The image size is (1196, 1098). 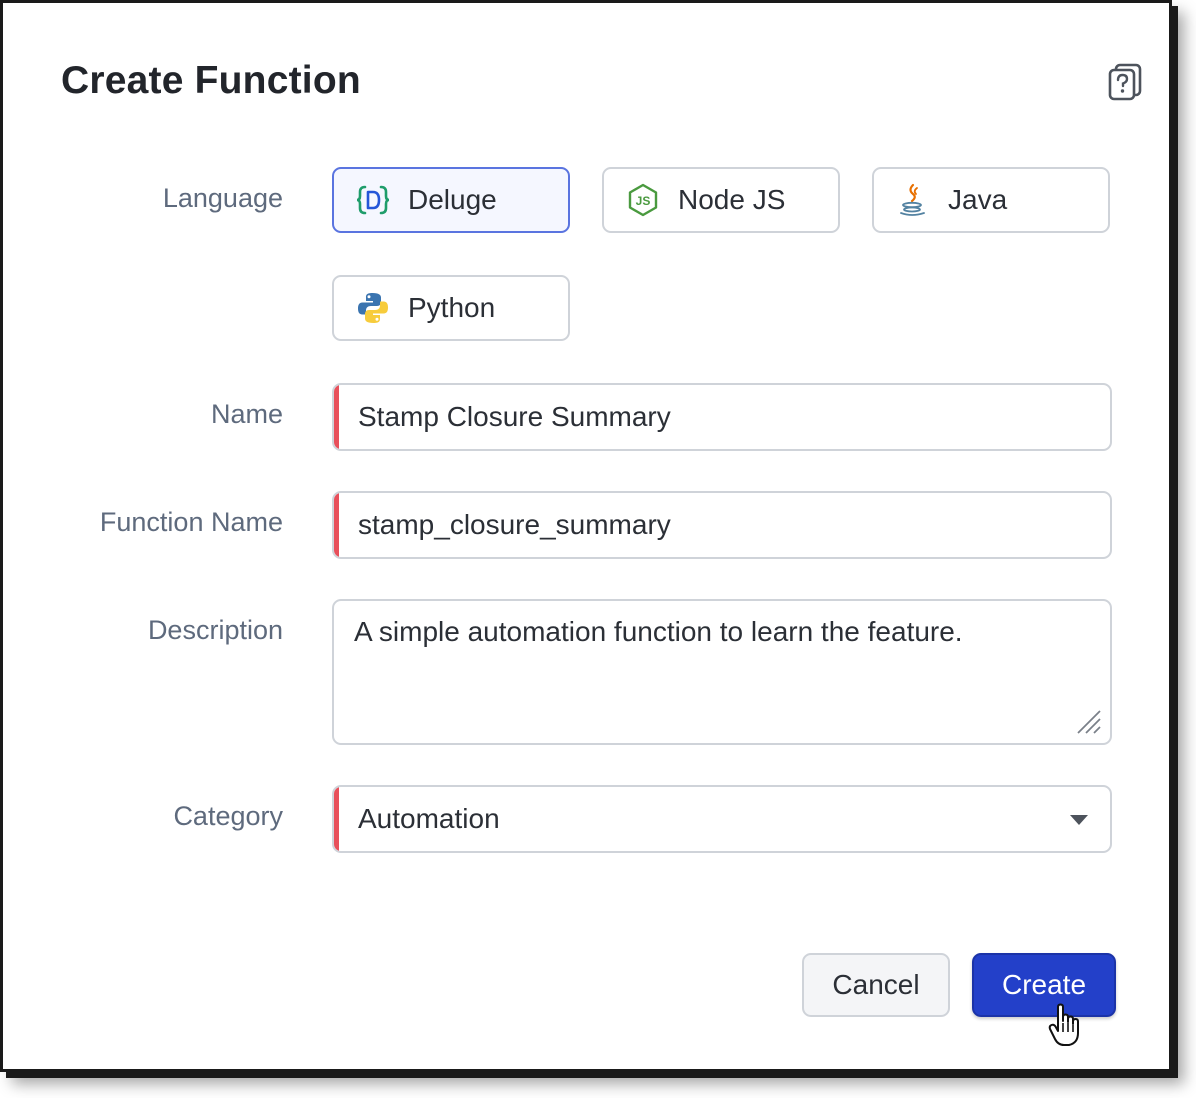 I want to click on dialog-title: Create Function, so click(x=211, y=80).